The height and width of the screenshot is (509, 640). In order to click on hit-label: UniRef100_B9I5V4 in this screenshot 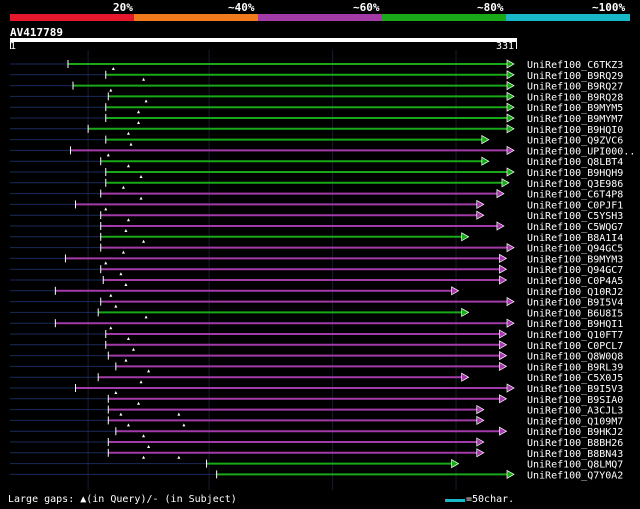, I will do `click(575, 303)`.